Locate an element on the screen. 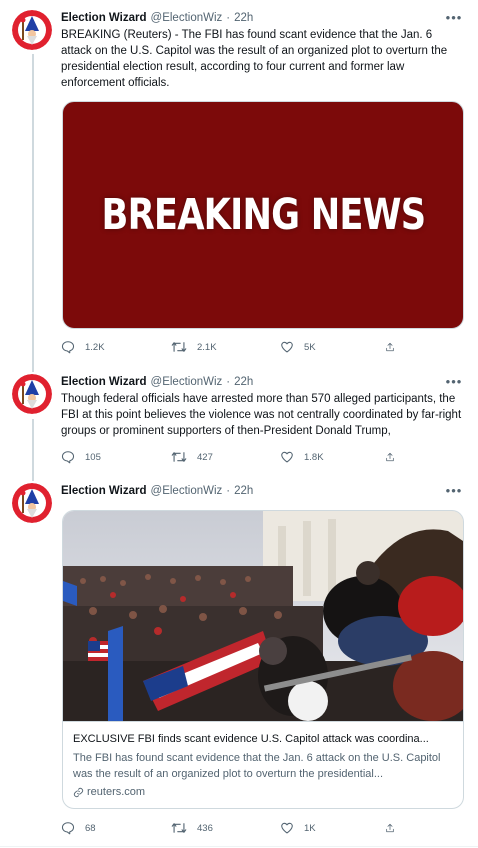 This screenshot has width=478, height=848. card-domain: reuters.com is located at coordinates (263, 792).